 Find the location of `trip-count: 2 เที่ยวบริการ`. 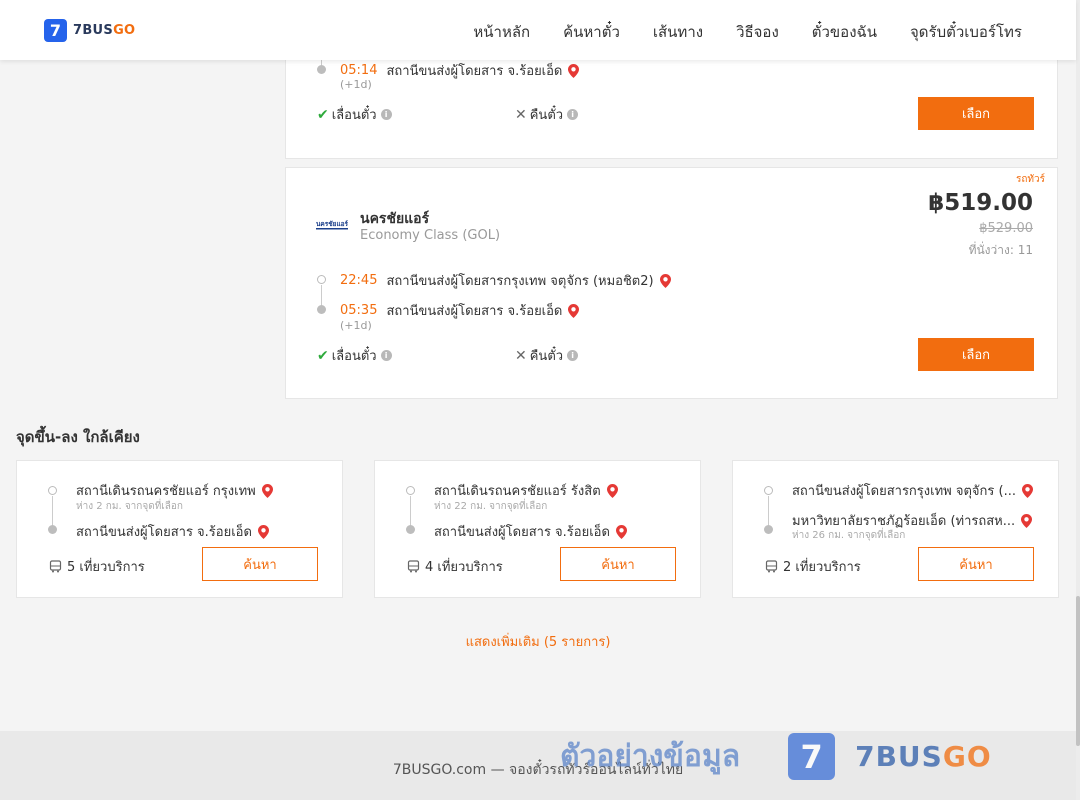

trip-count: 2 เที่ยวบริการ is located at coordinates (813, 566).